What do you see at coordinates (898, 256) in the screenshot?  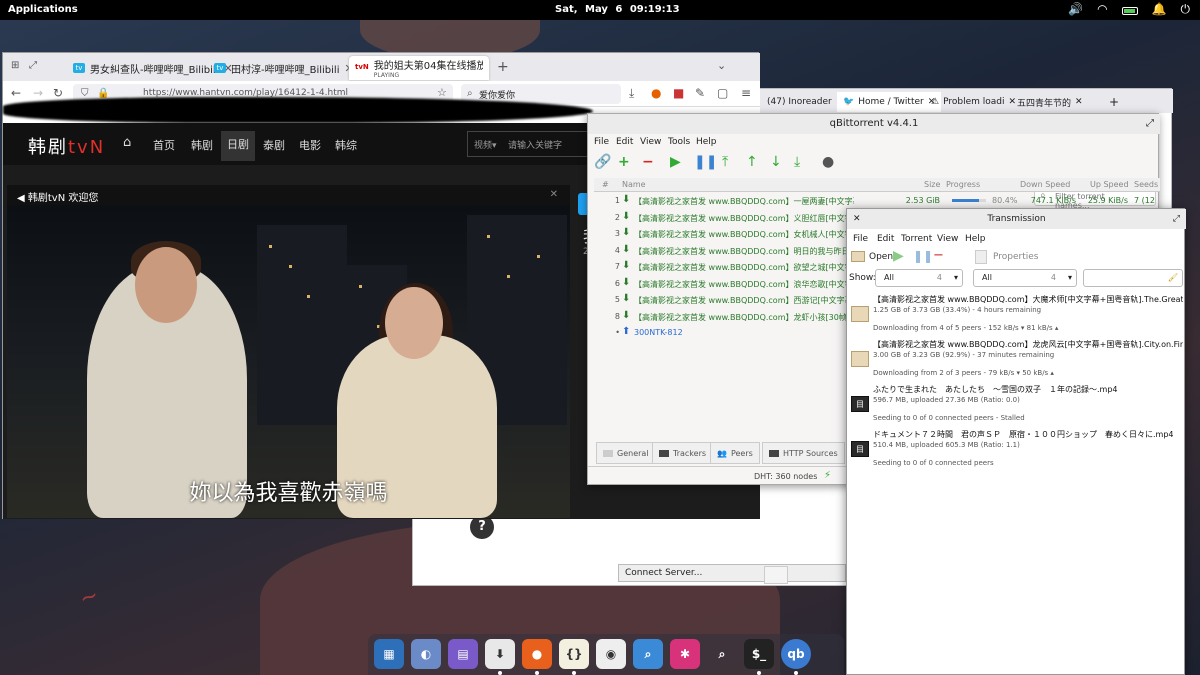 I see `start-icon: ▶` at bounding box center [898, 256].